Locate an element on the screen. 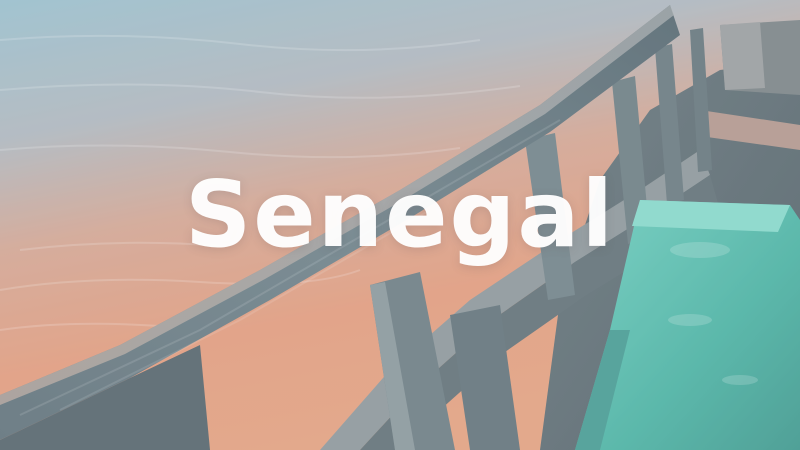 The image size is (800, 450). hero-title: Senegal is located at coordinates (400, 214).